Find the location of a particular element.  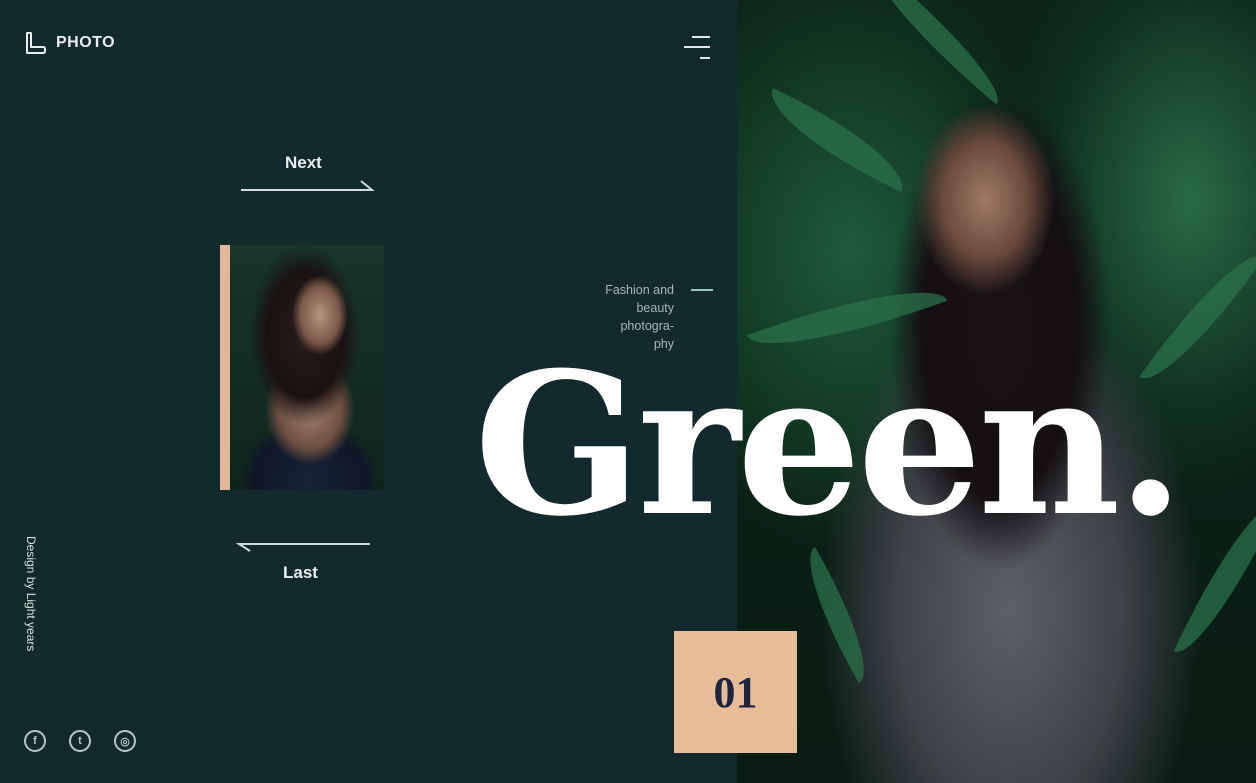

next-button: Next is located at coordinates (303, 163).